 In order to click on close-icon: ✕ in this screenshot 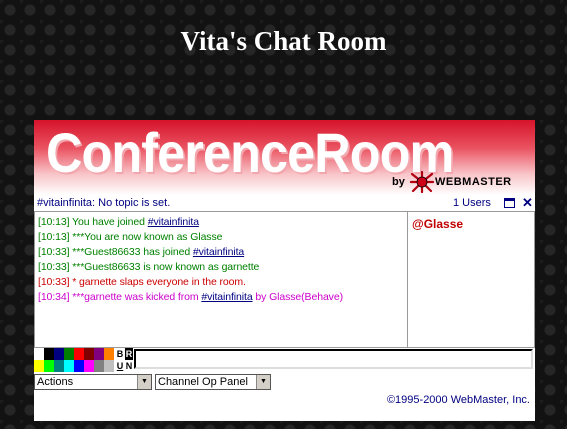, I will do `click(527, 203)`.